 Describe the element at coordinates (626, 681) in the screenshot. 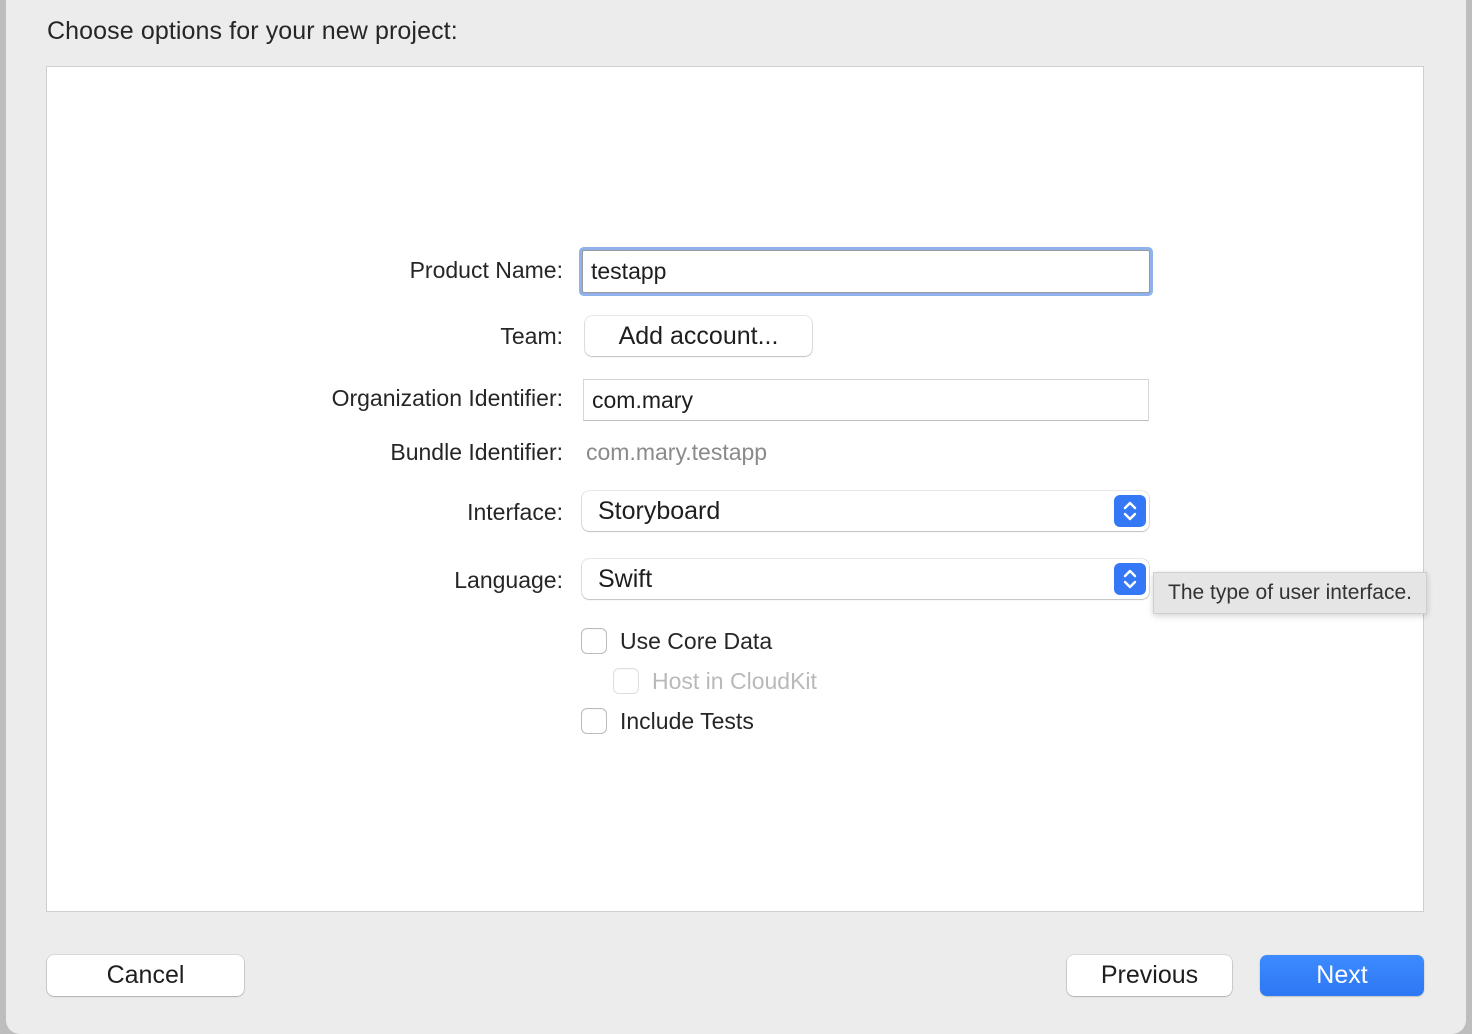

I see `host-in-cloudkit-checkbox` at that location.